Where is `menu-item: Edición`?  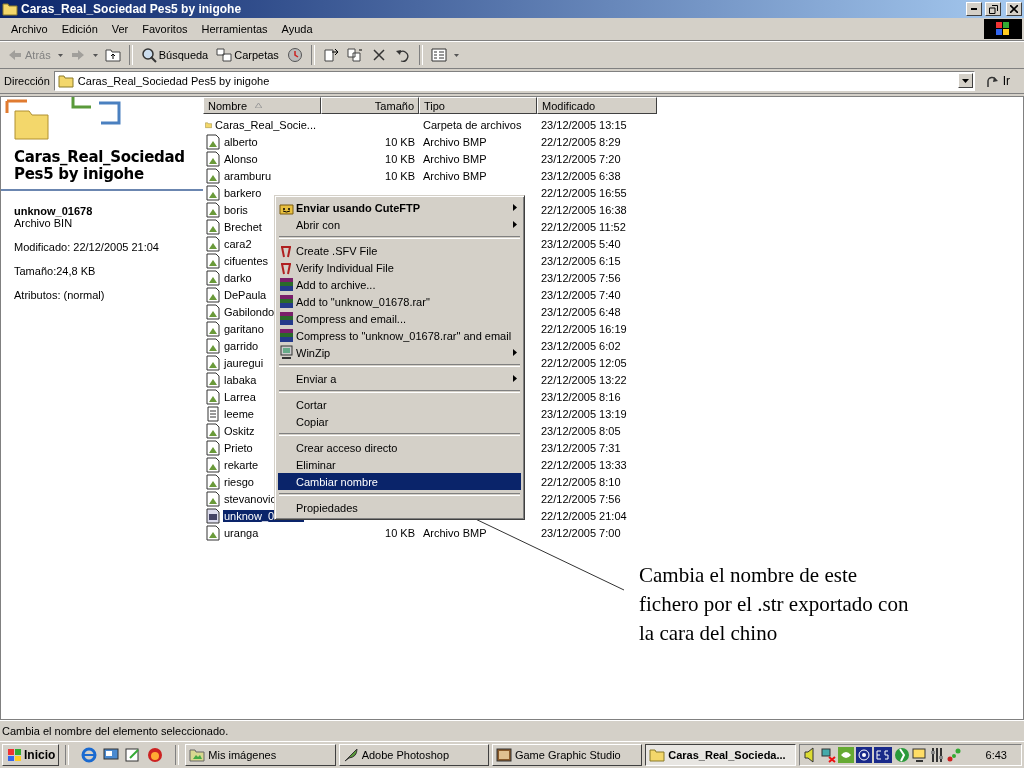 menu-item: Edición is located at coordinates (79, 29).